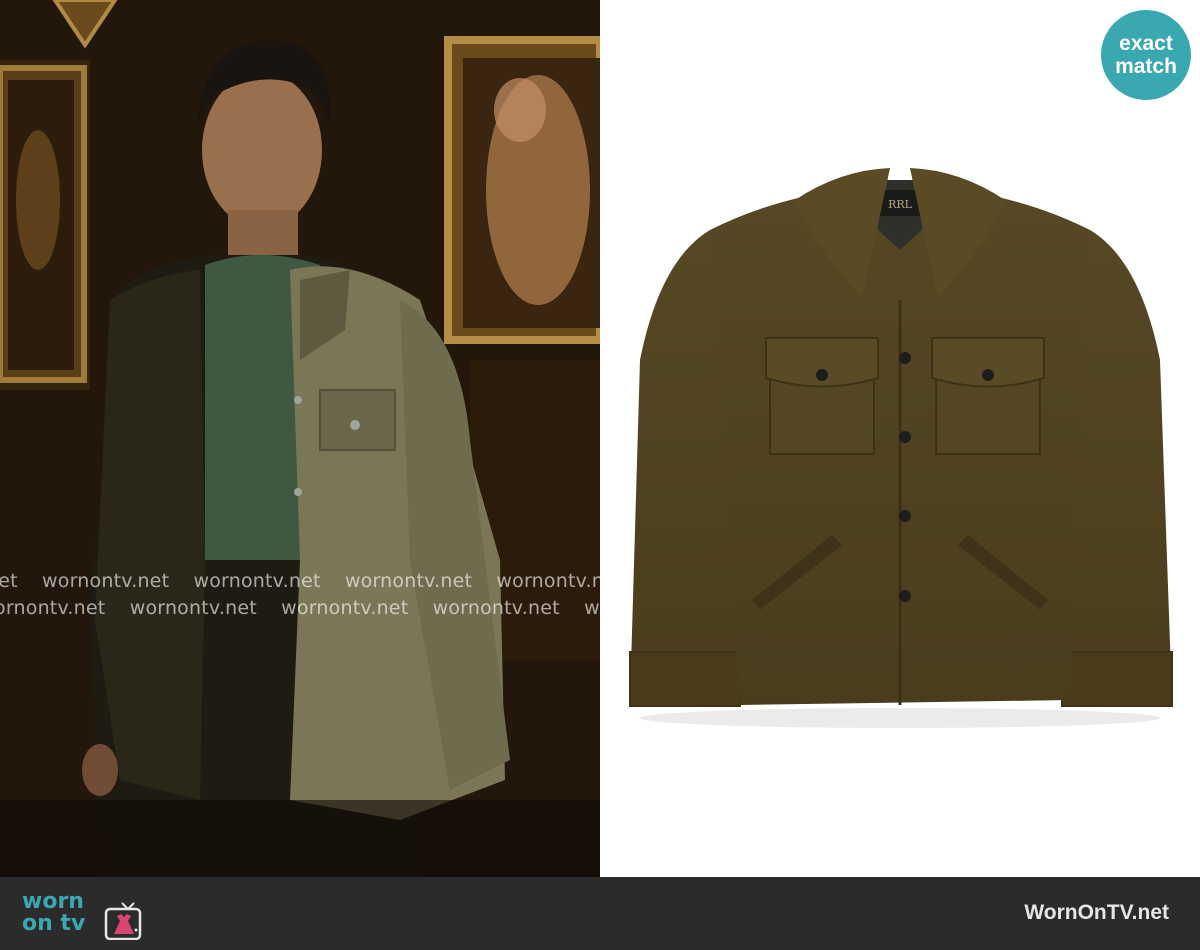 The width and height of the screenshot is (1200, 950). What do you see at coordinates (54, 923) in the screenshot?
I see `logo-word: on tv` at bounding box center [54, 923].